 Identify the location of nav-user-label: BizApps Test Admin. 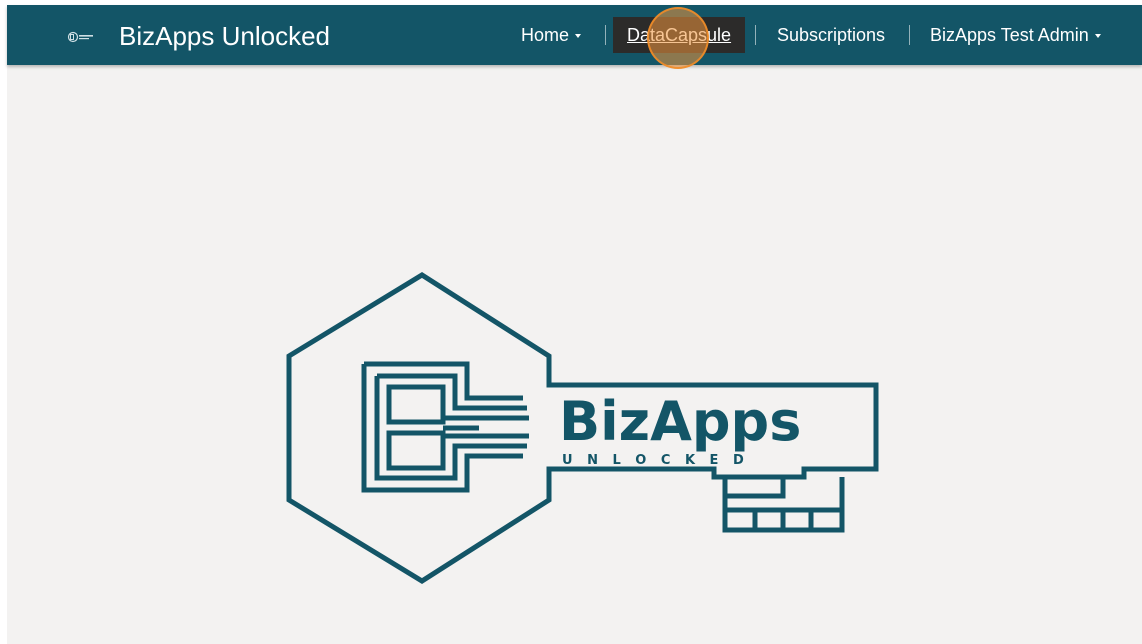
(1009, 35).